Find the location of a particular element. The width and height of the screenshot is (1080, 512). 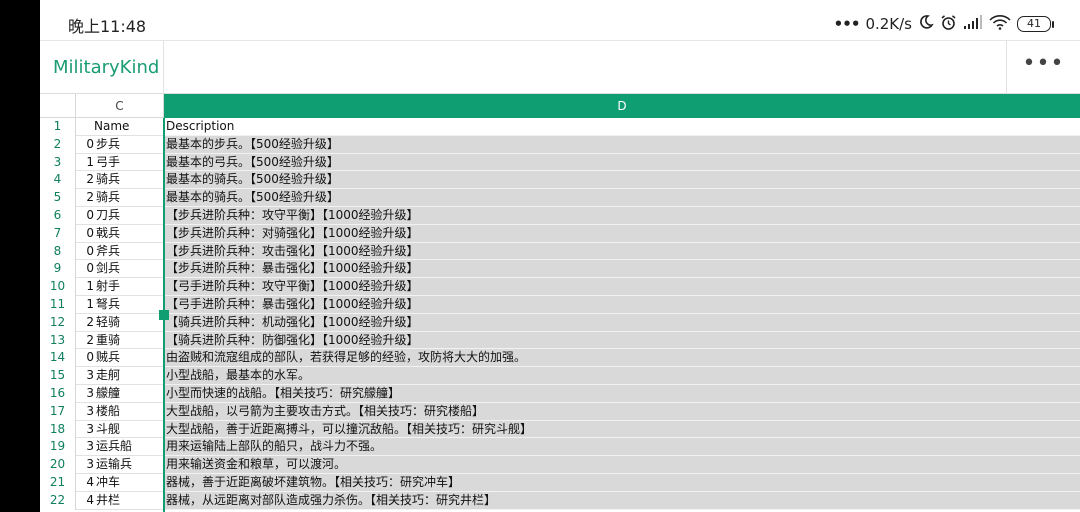

name-cell: 1 弩兵 is located at coordinates (120, 304).